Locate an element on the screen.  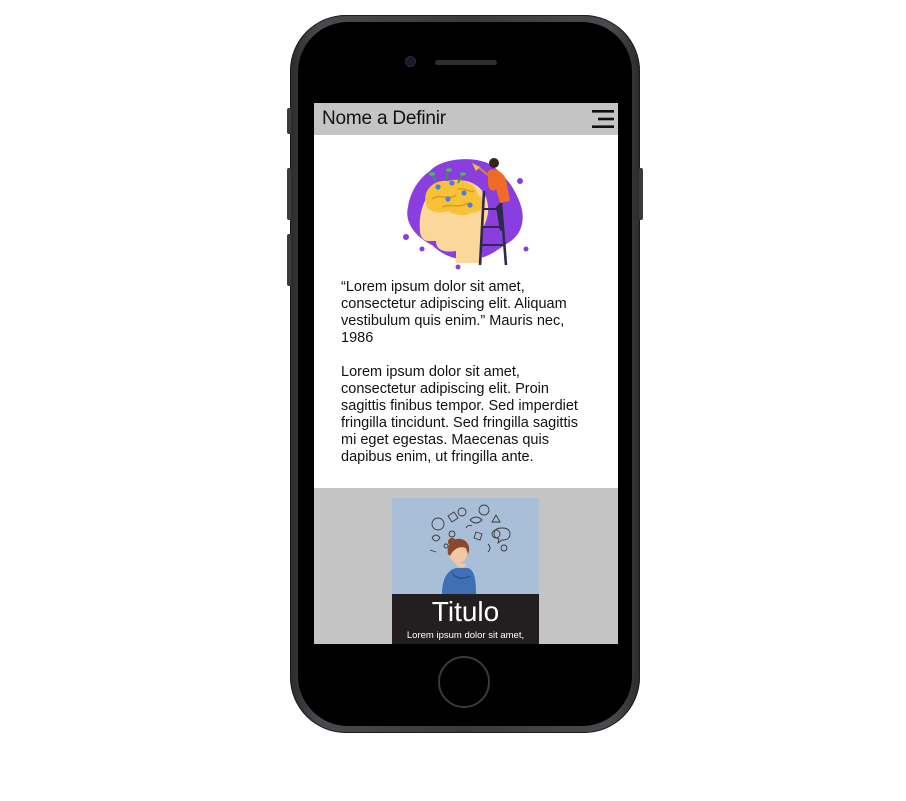
article-card: Titulo Lorem ipsum dolor sit amet, is located at coordinates (465, 571).